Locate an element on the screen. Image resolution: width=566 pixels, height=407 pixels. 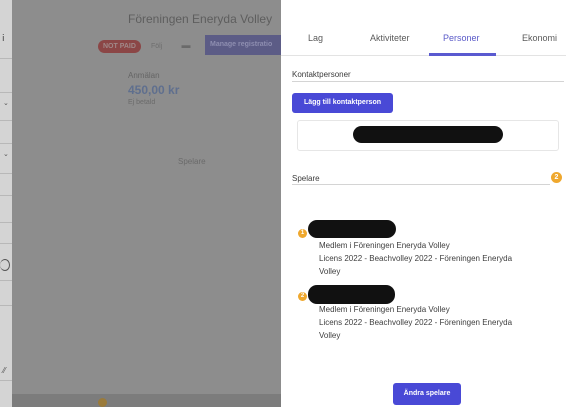
tab-bar: Lag Aktiviteter Personer Ekonomi is located at coordinates (423, 28).